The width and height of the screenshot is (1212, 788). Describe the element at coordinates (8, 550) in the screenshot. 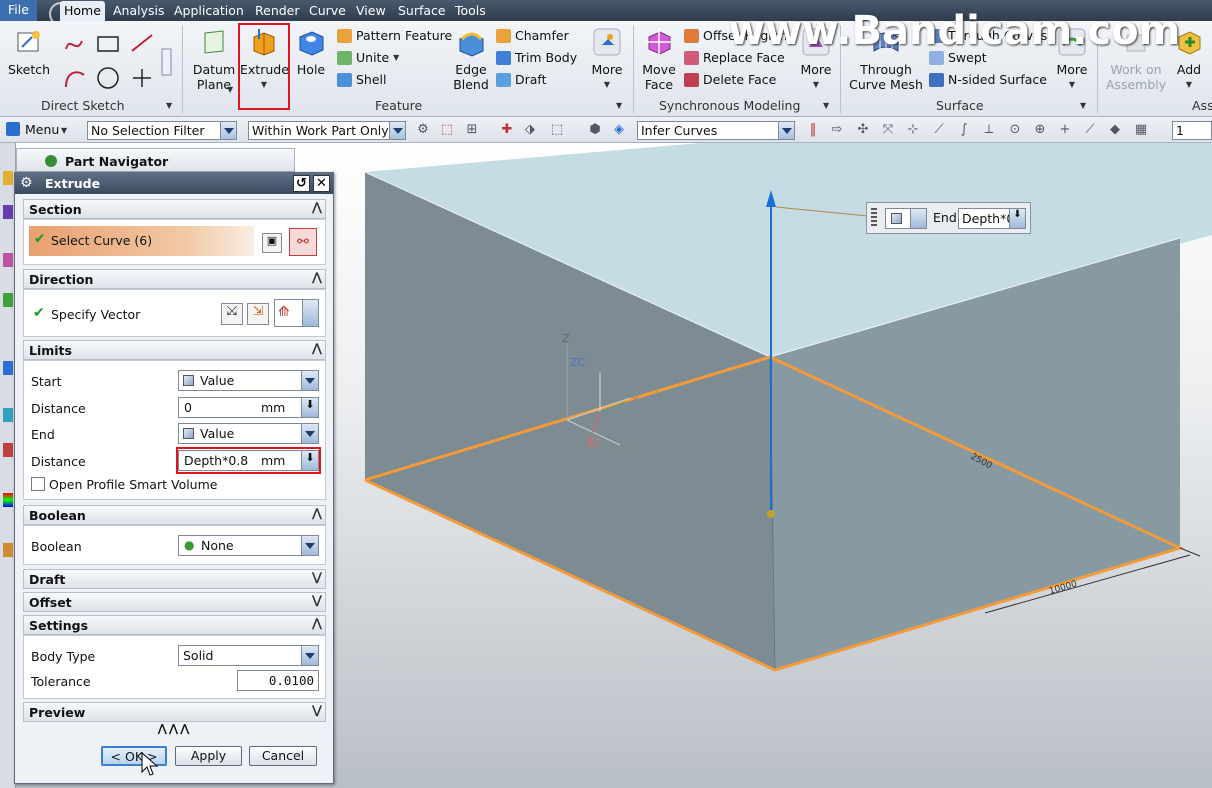

I see `system-icon` at that location.